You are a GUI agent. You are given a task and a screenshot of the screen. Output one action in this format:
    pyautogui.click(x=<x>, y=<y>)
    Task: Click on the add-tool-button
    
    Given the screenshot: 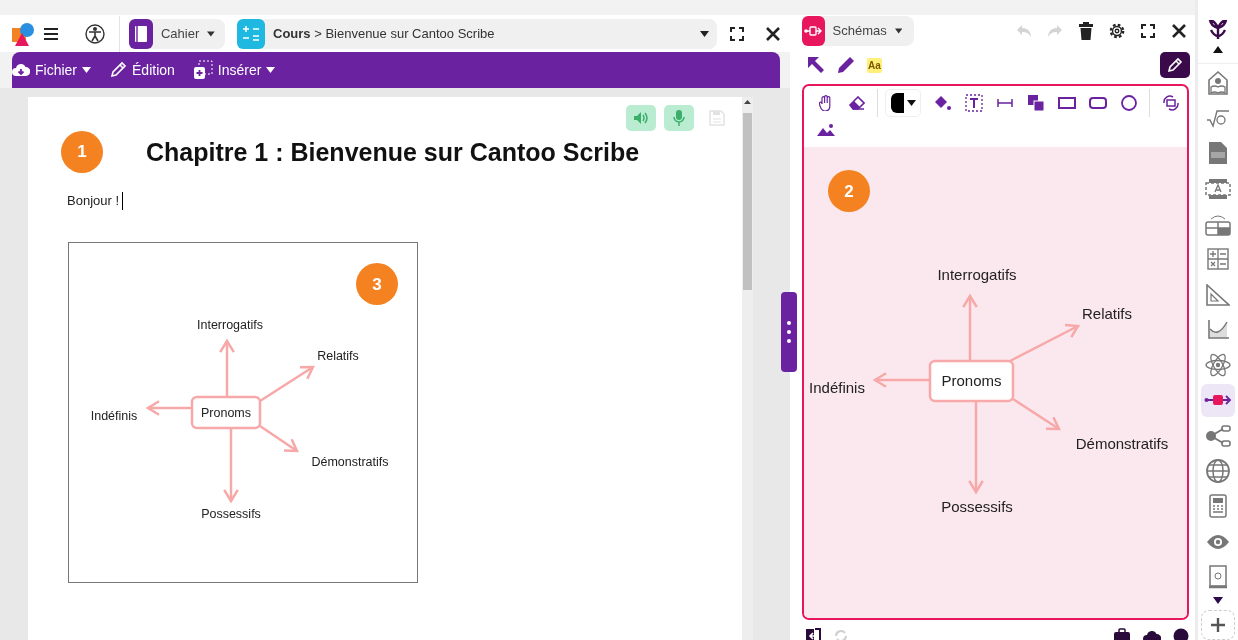 What is the action you would take?
    pyautogui.click(x=1218, y=625)
    